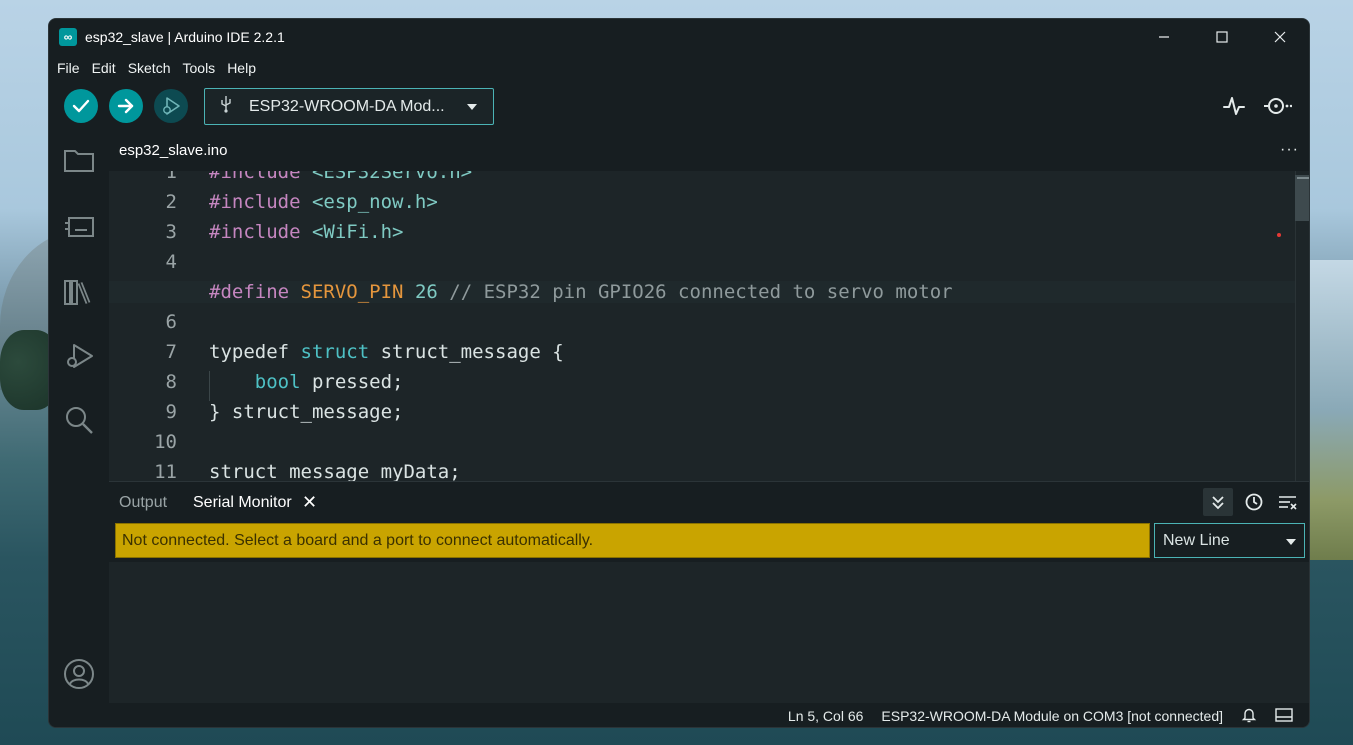  I want to click on minimize-icon, so click(1164, 37).